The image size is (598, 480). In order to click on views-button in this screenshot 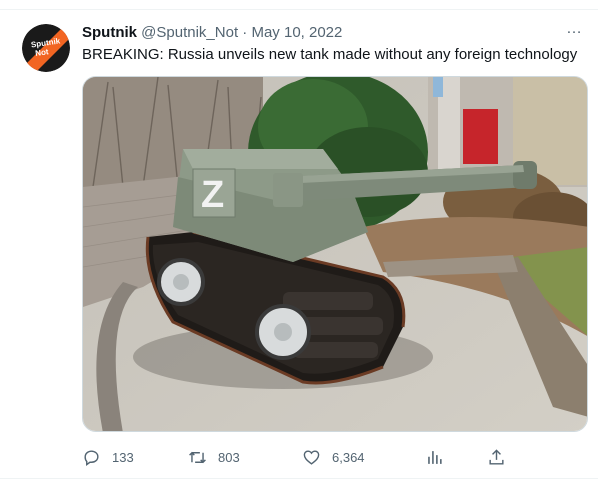, I will do `click(434, 457)`.